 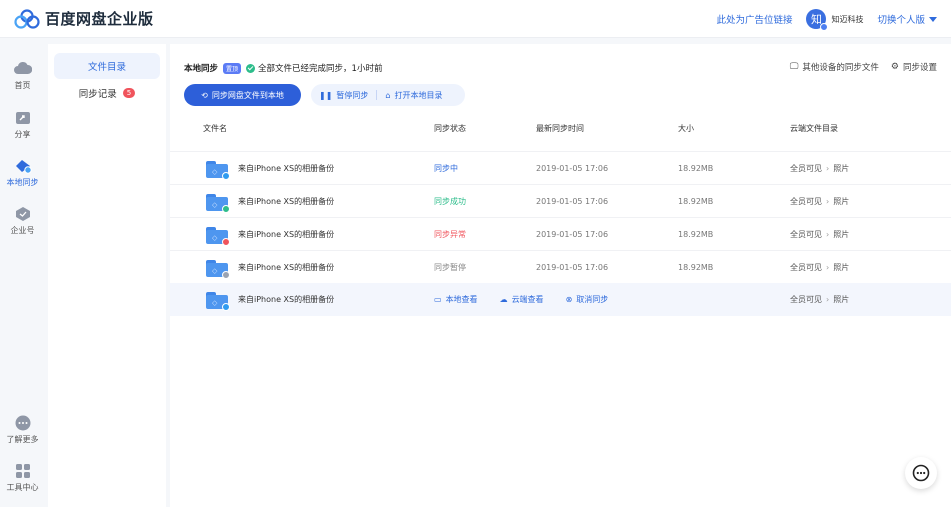 I want to click on cancel-sync-button: ⊗ 取消同步, so click(x=587, y=299).